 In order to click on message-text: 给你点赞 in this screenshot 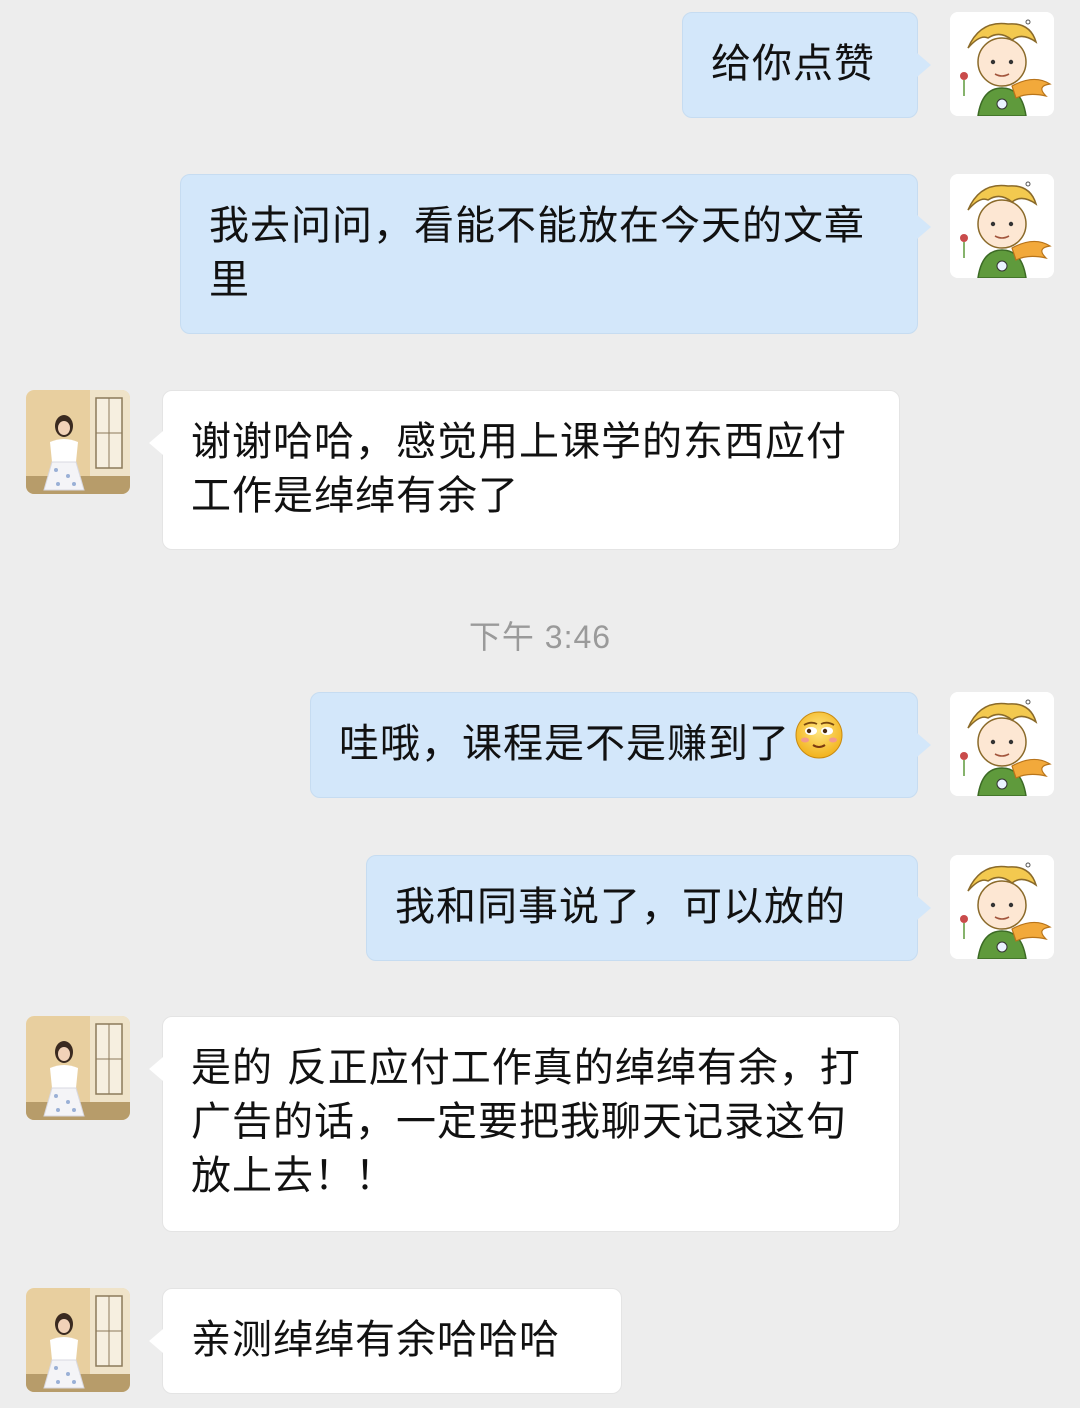, I will do `click(793, 64)`.